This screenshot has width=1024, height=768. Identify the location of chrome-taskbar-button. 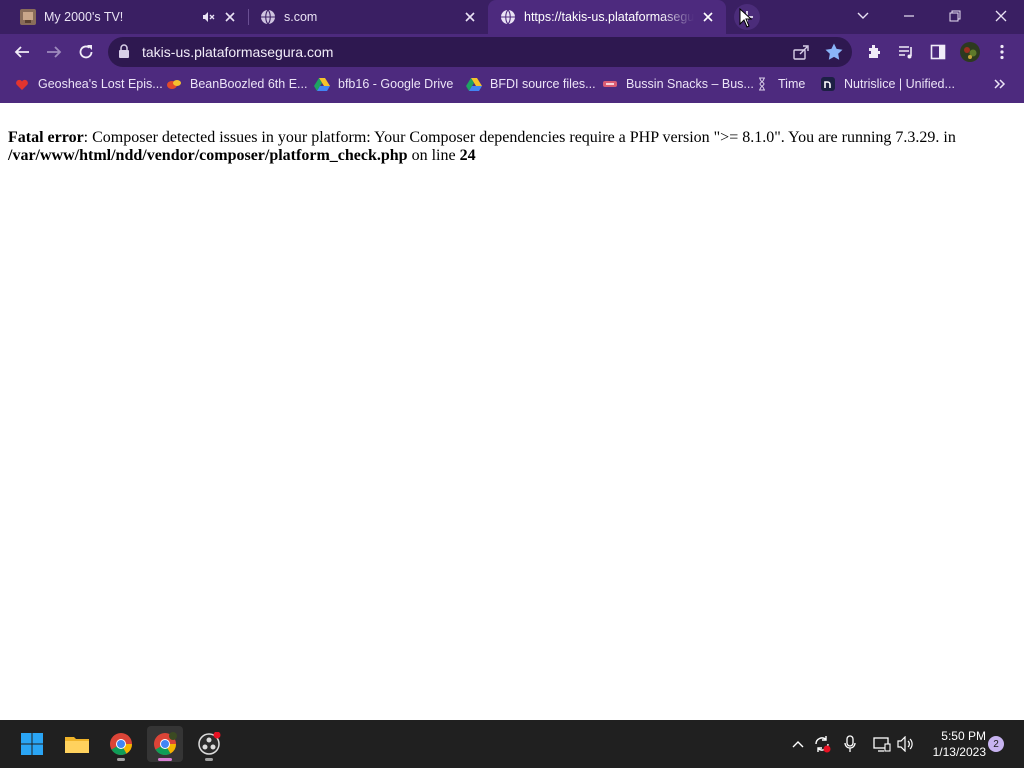
(121, 744).